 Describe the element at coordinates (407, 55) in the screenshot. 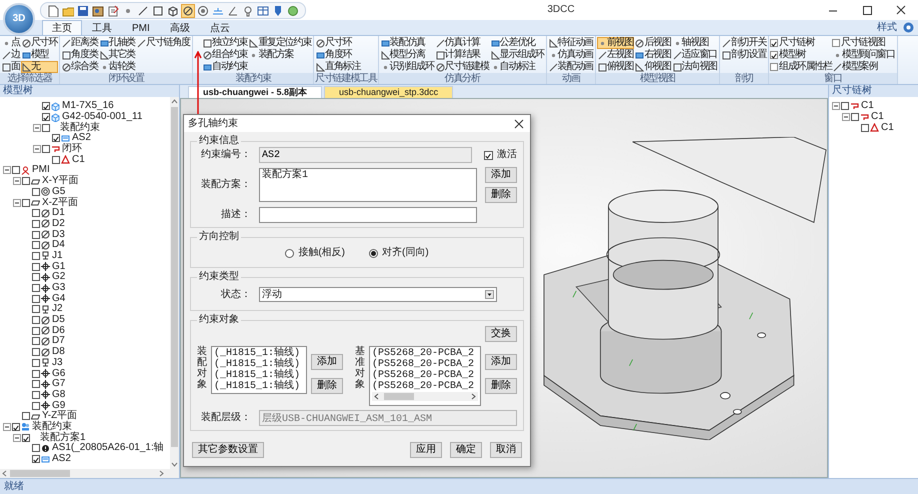

I see `ribbon-button: 模型分离` at that location.